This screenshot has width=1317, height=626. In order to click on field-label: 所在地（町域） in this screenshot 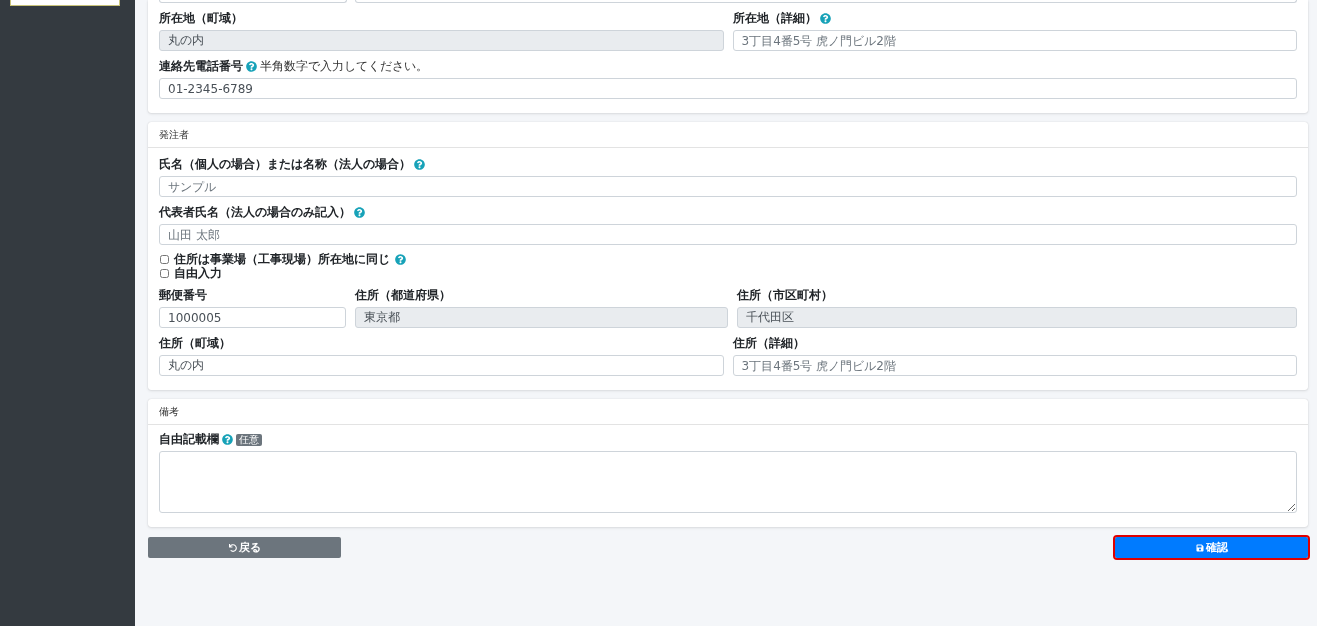, I will do `click(201, 18)`.